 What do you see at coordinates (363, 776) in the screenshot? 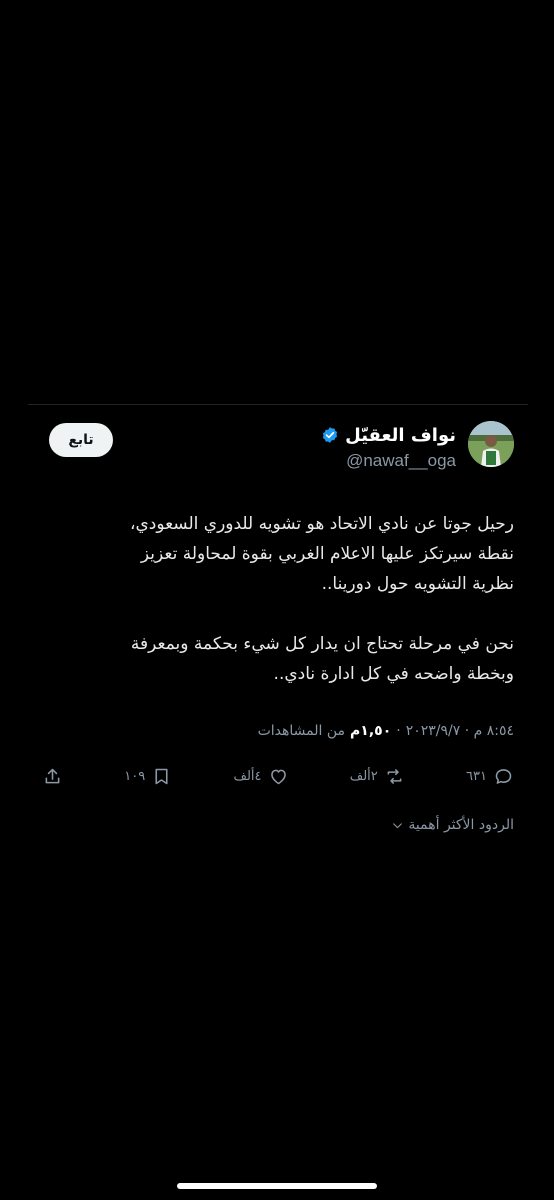
I see `retweet-count: ٢ألف` at bounding box center [363, 776].